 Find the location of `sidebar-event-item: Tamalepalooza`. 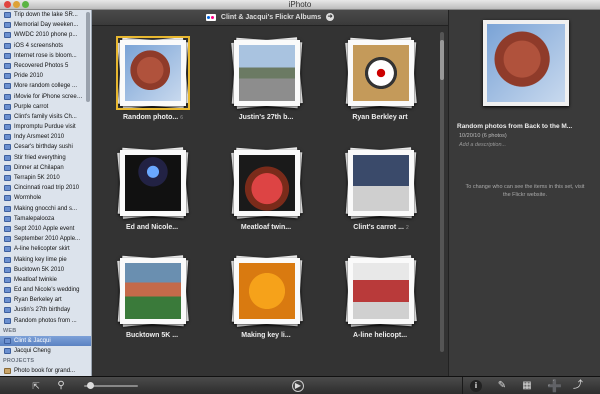

sidebar-event-item: Tamalepalooza is located at coordinates (45, 219).